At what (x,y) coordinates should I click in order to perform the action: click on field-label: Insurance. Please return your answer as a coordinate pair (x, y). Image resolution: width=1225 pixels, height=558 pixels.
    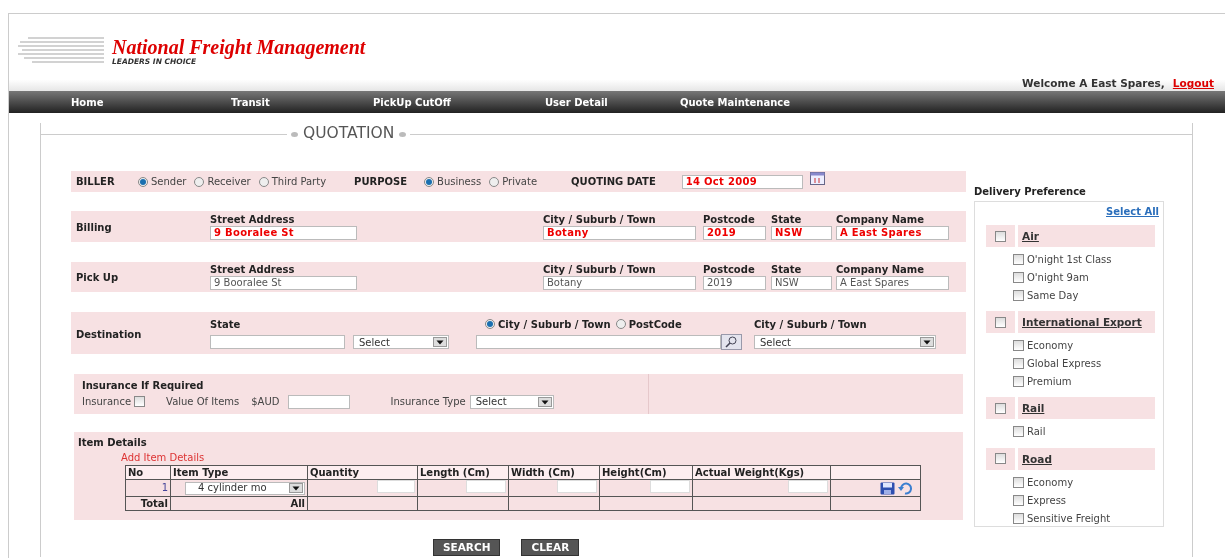
    Looking at the image, I should click on (107, 402).